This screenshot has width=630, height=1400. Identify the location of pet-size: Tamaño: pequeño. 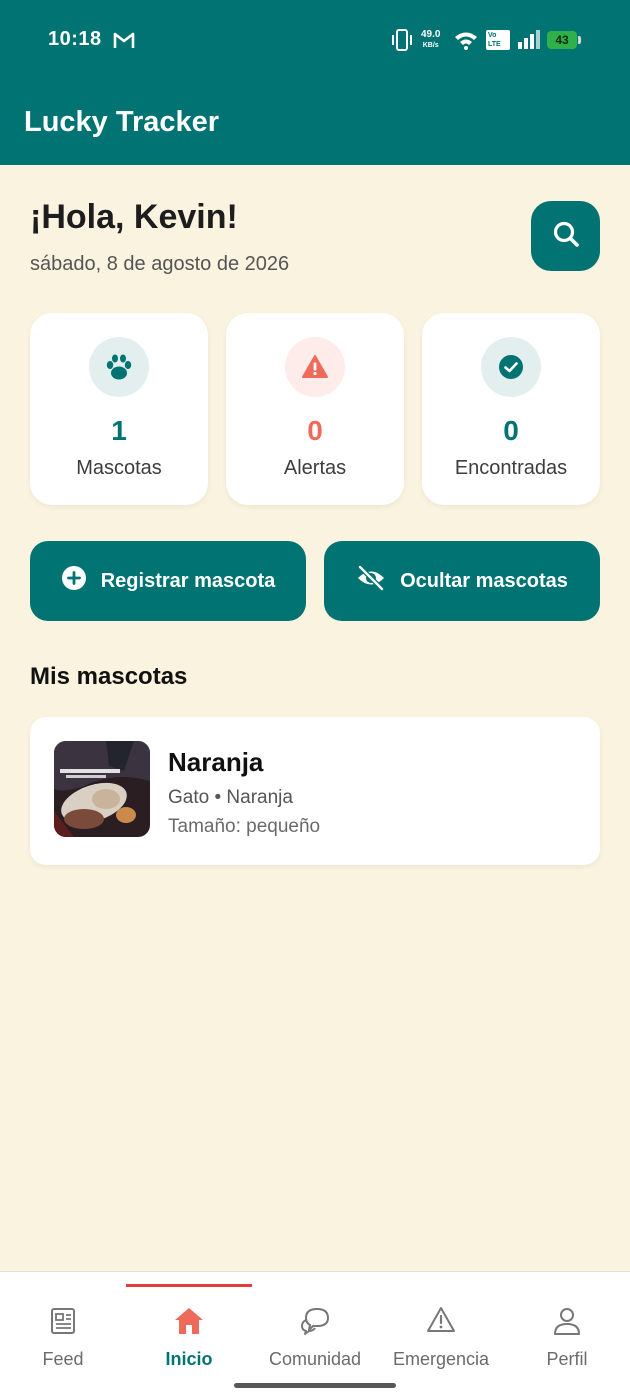
(244, 826).